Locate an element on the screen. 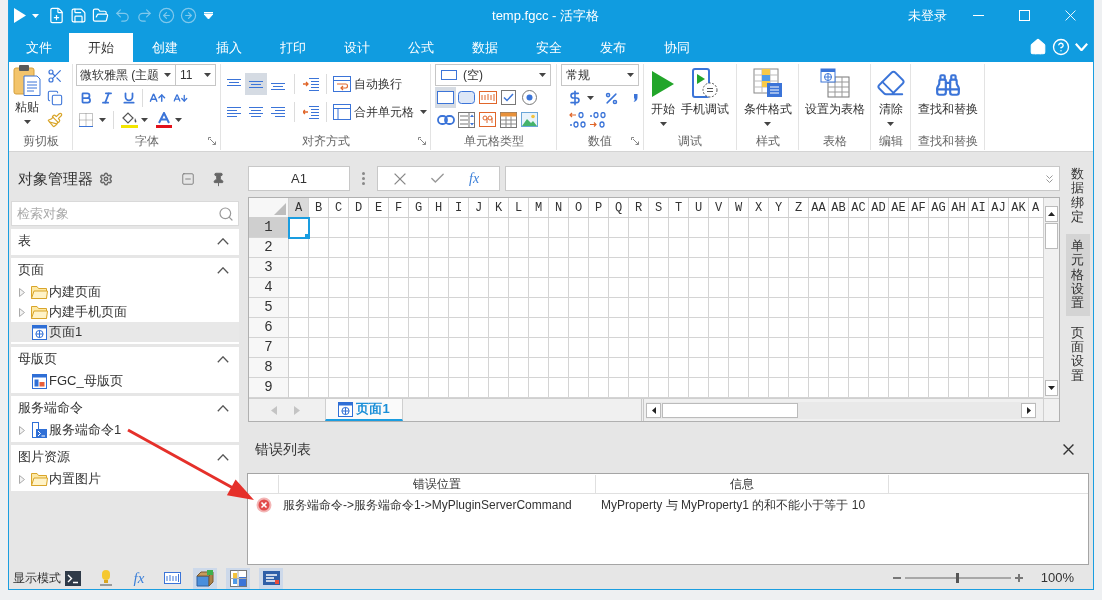  close-icon is located at coordinates (1068, 449).